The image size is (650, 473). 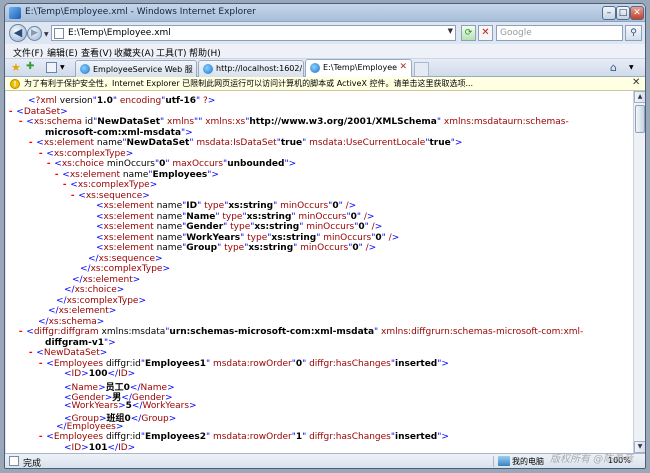 What do you see at coordinates (640, 119) in the screenshot?
I see `scroll-thumb` at bounding box center [640, 119].